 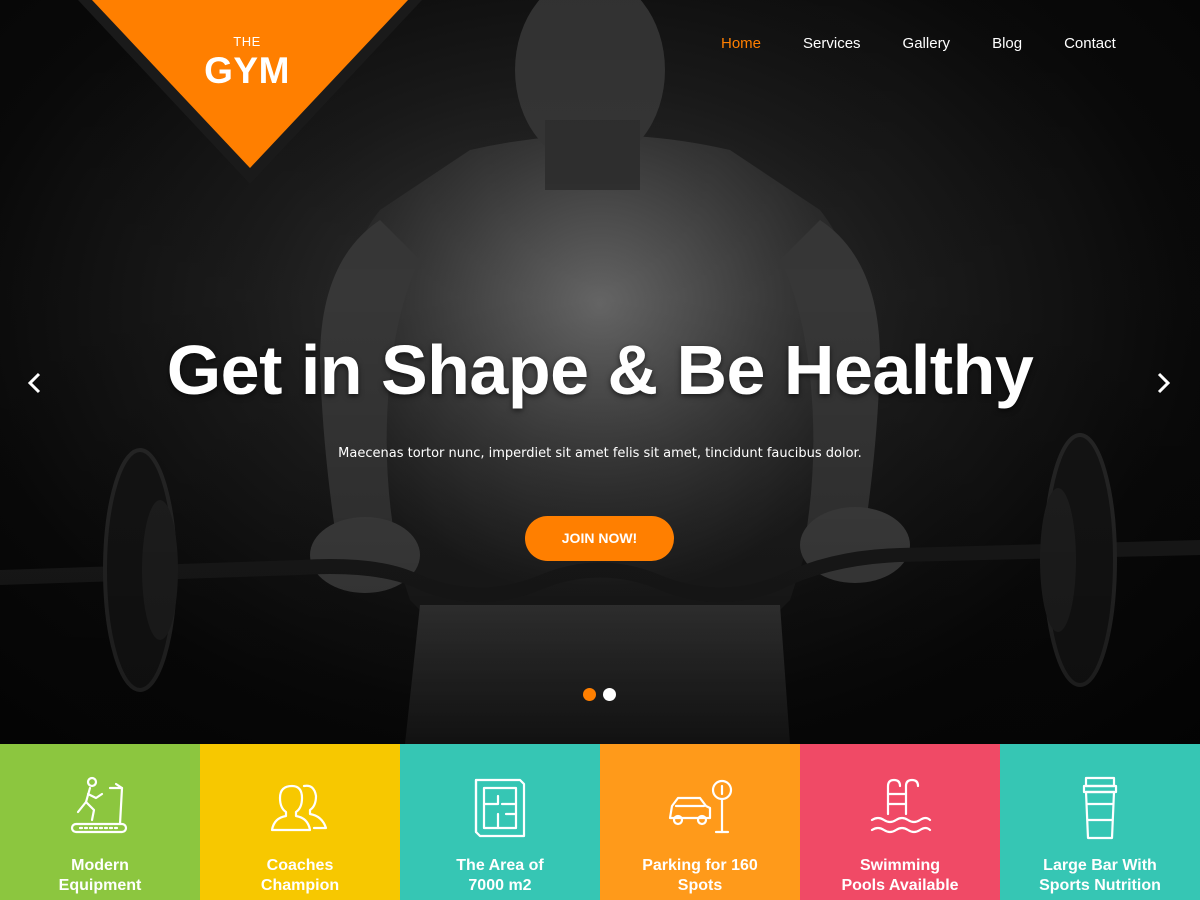 I want to click on nav-item-services: Services, so click(x=832, y=44).